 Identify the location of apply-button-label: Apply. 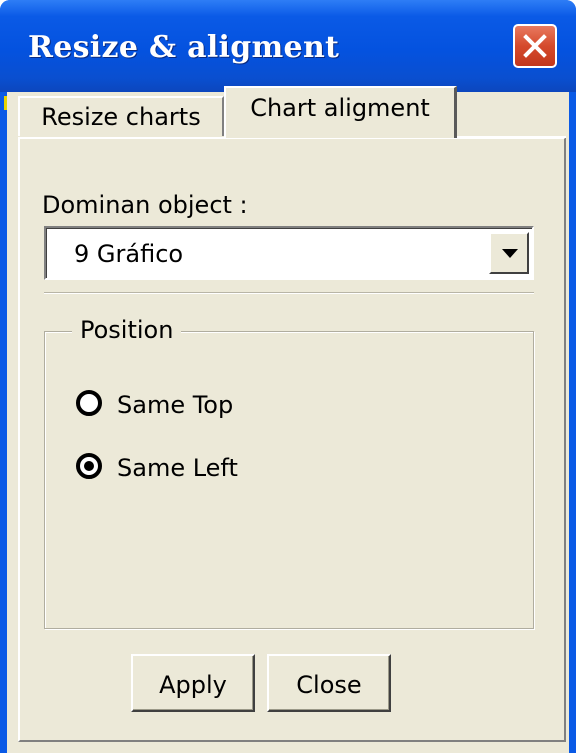
(193, 685).